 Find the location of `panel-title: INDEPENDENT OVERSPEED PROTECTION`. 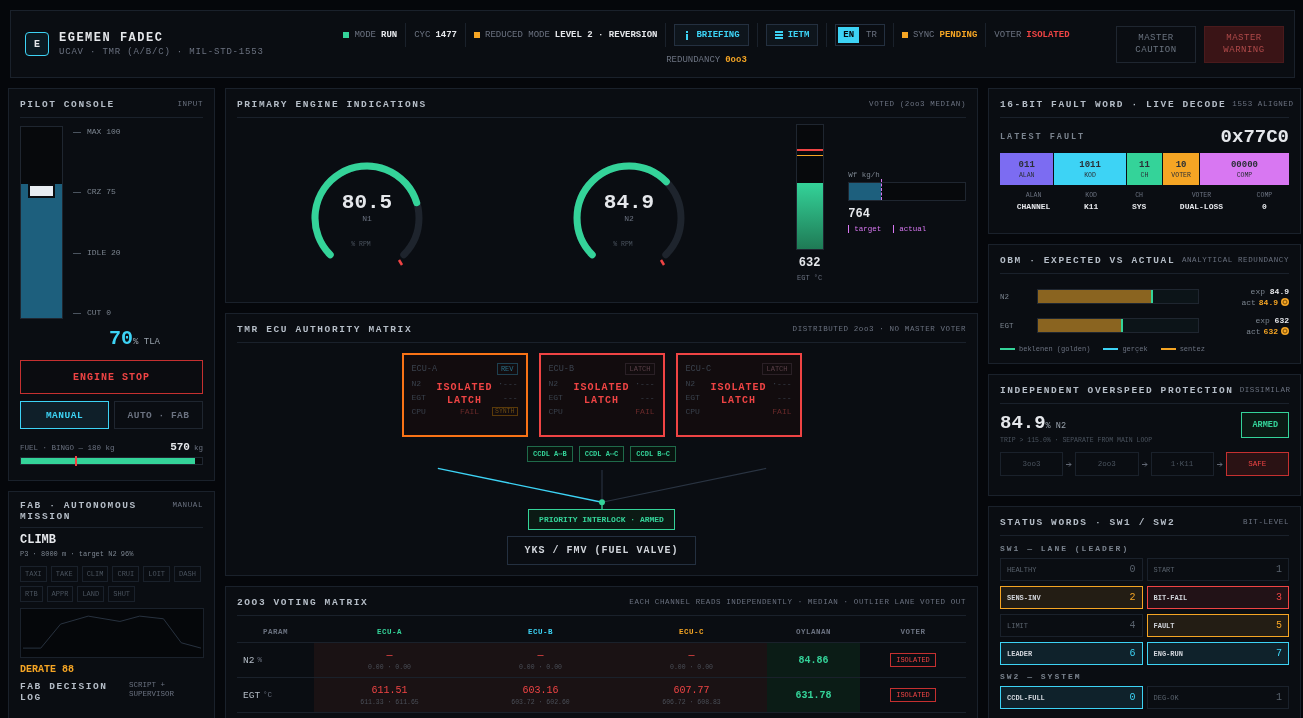

panel-title: INDEPENDENT OVERSPEED PROTECTION is located at coordinates (1117, 390).